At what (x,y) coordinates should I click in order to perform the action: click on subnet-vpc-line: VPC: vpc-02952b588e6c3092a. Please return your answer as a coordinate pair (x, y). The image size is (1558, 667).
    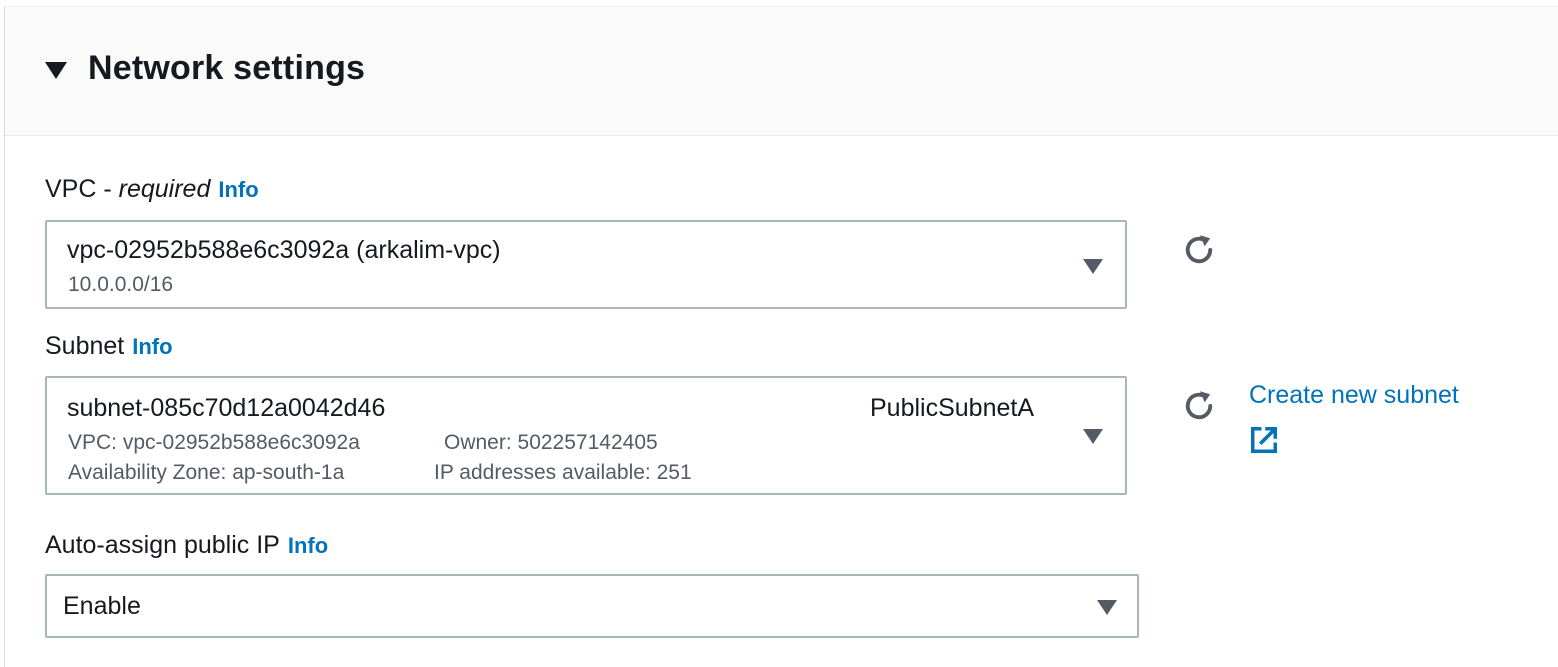
    Looking at the image, I should click on (214, 442).